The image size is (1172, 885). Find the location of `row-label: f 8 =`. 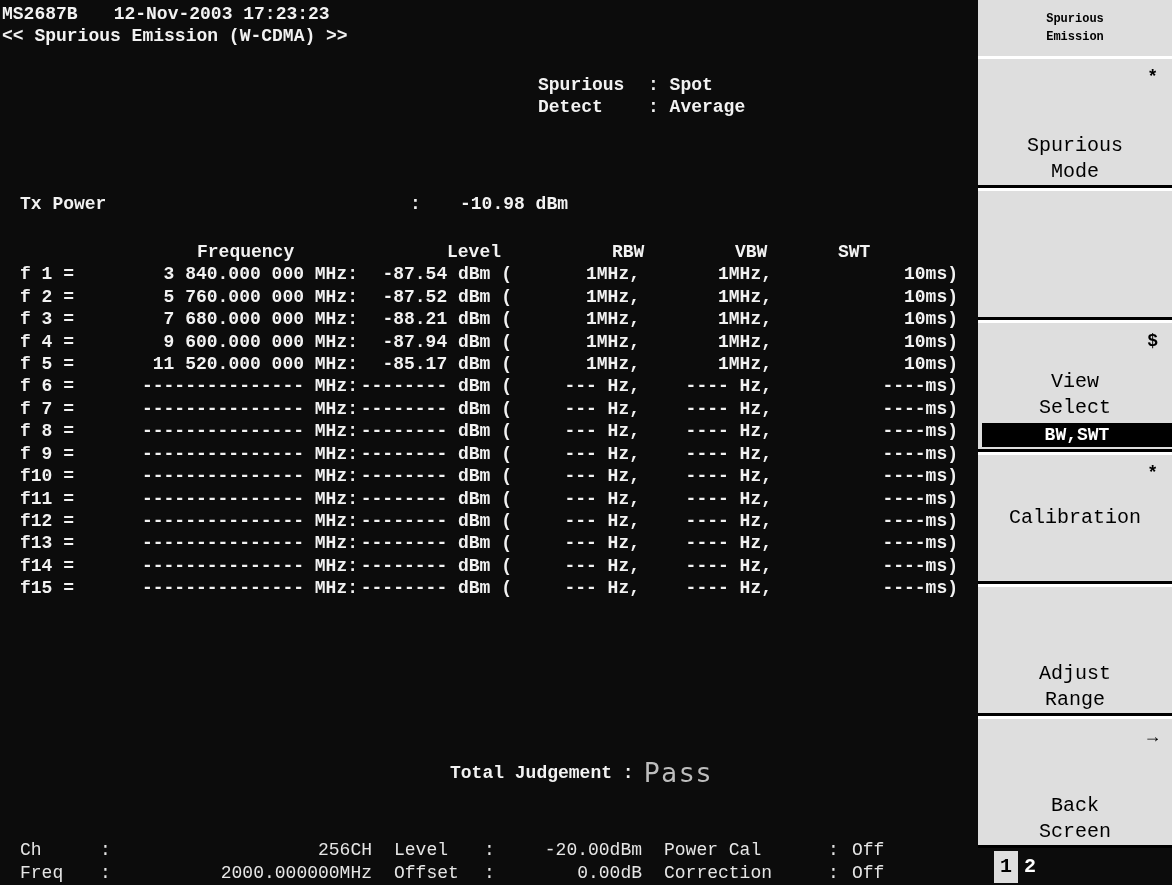

row-label: f 8 = is located at coordinates (47, 431).